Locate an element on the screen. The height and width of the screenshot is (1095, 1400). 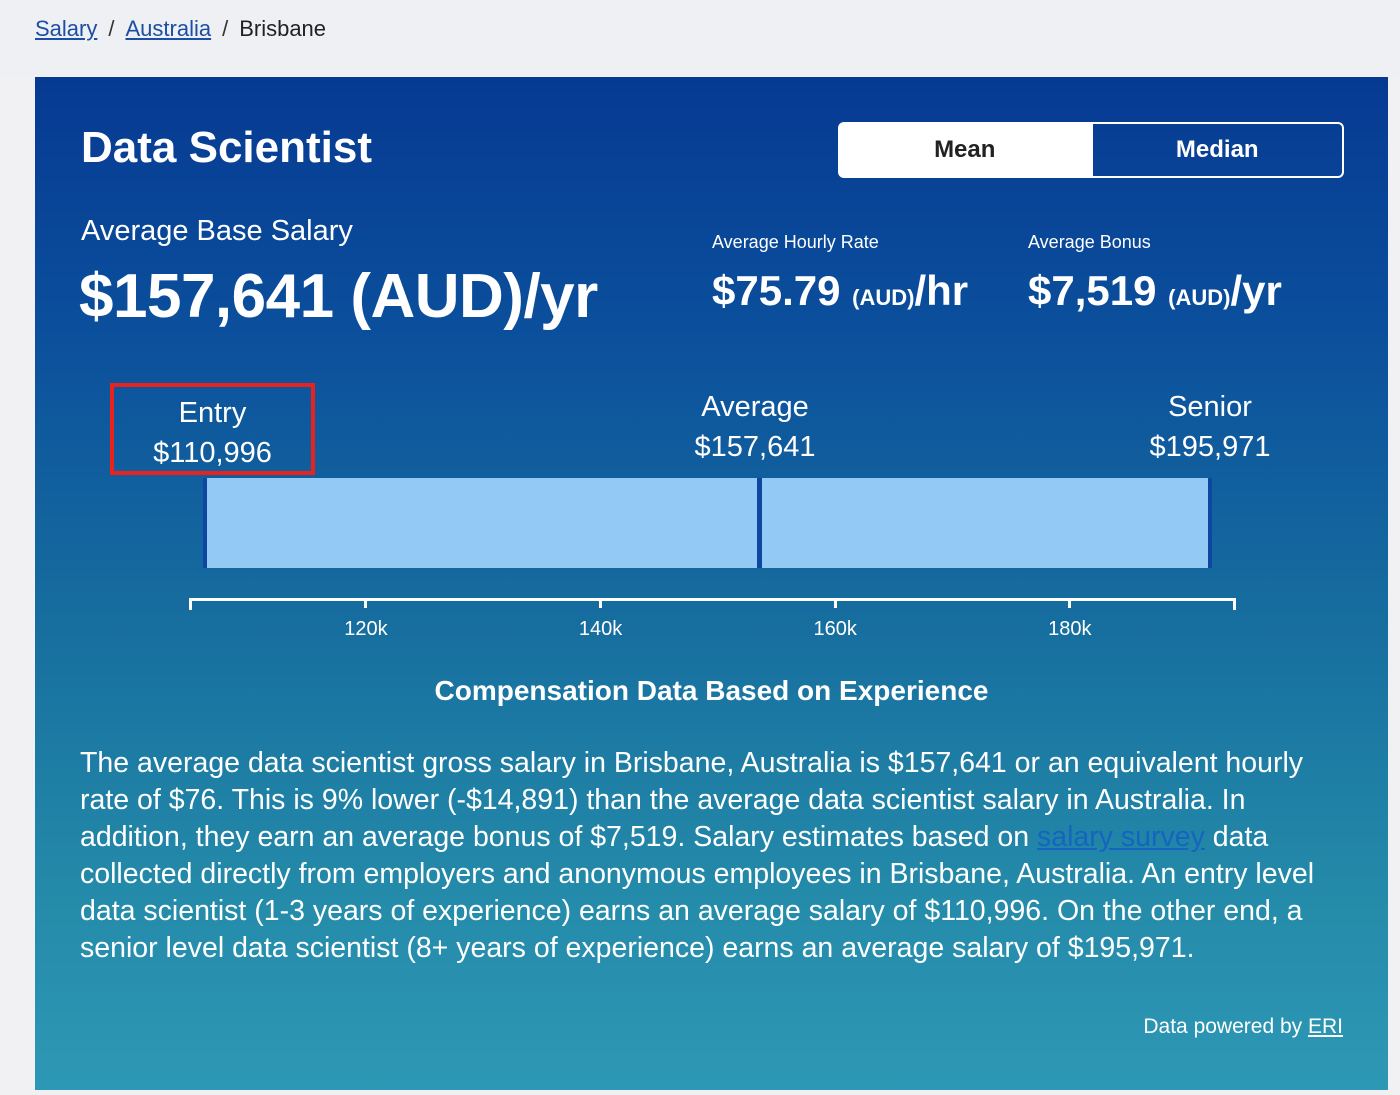
hourly-currency: (AUD) is located at coordinates (883, 297).